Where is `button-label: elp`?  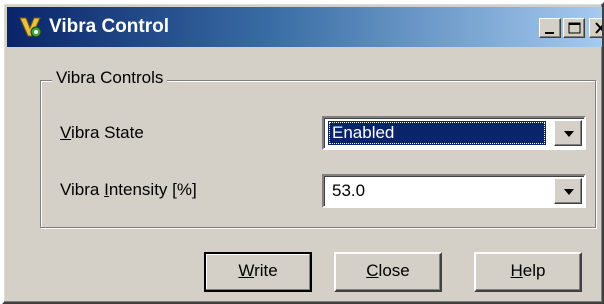
button-label: elp is located at coordinates (534, 270).